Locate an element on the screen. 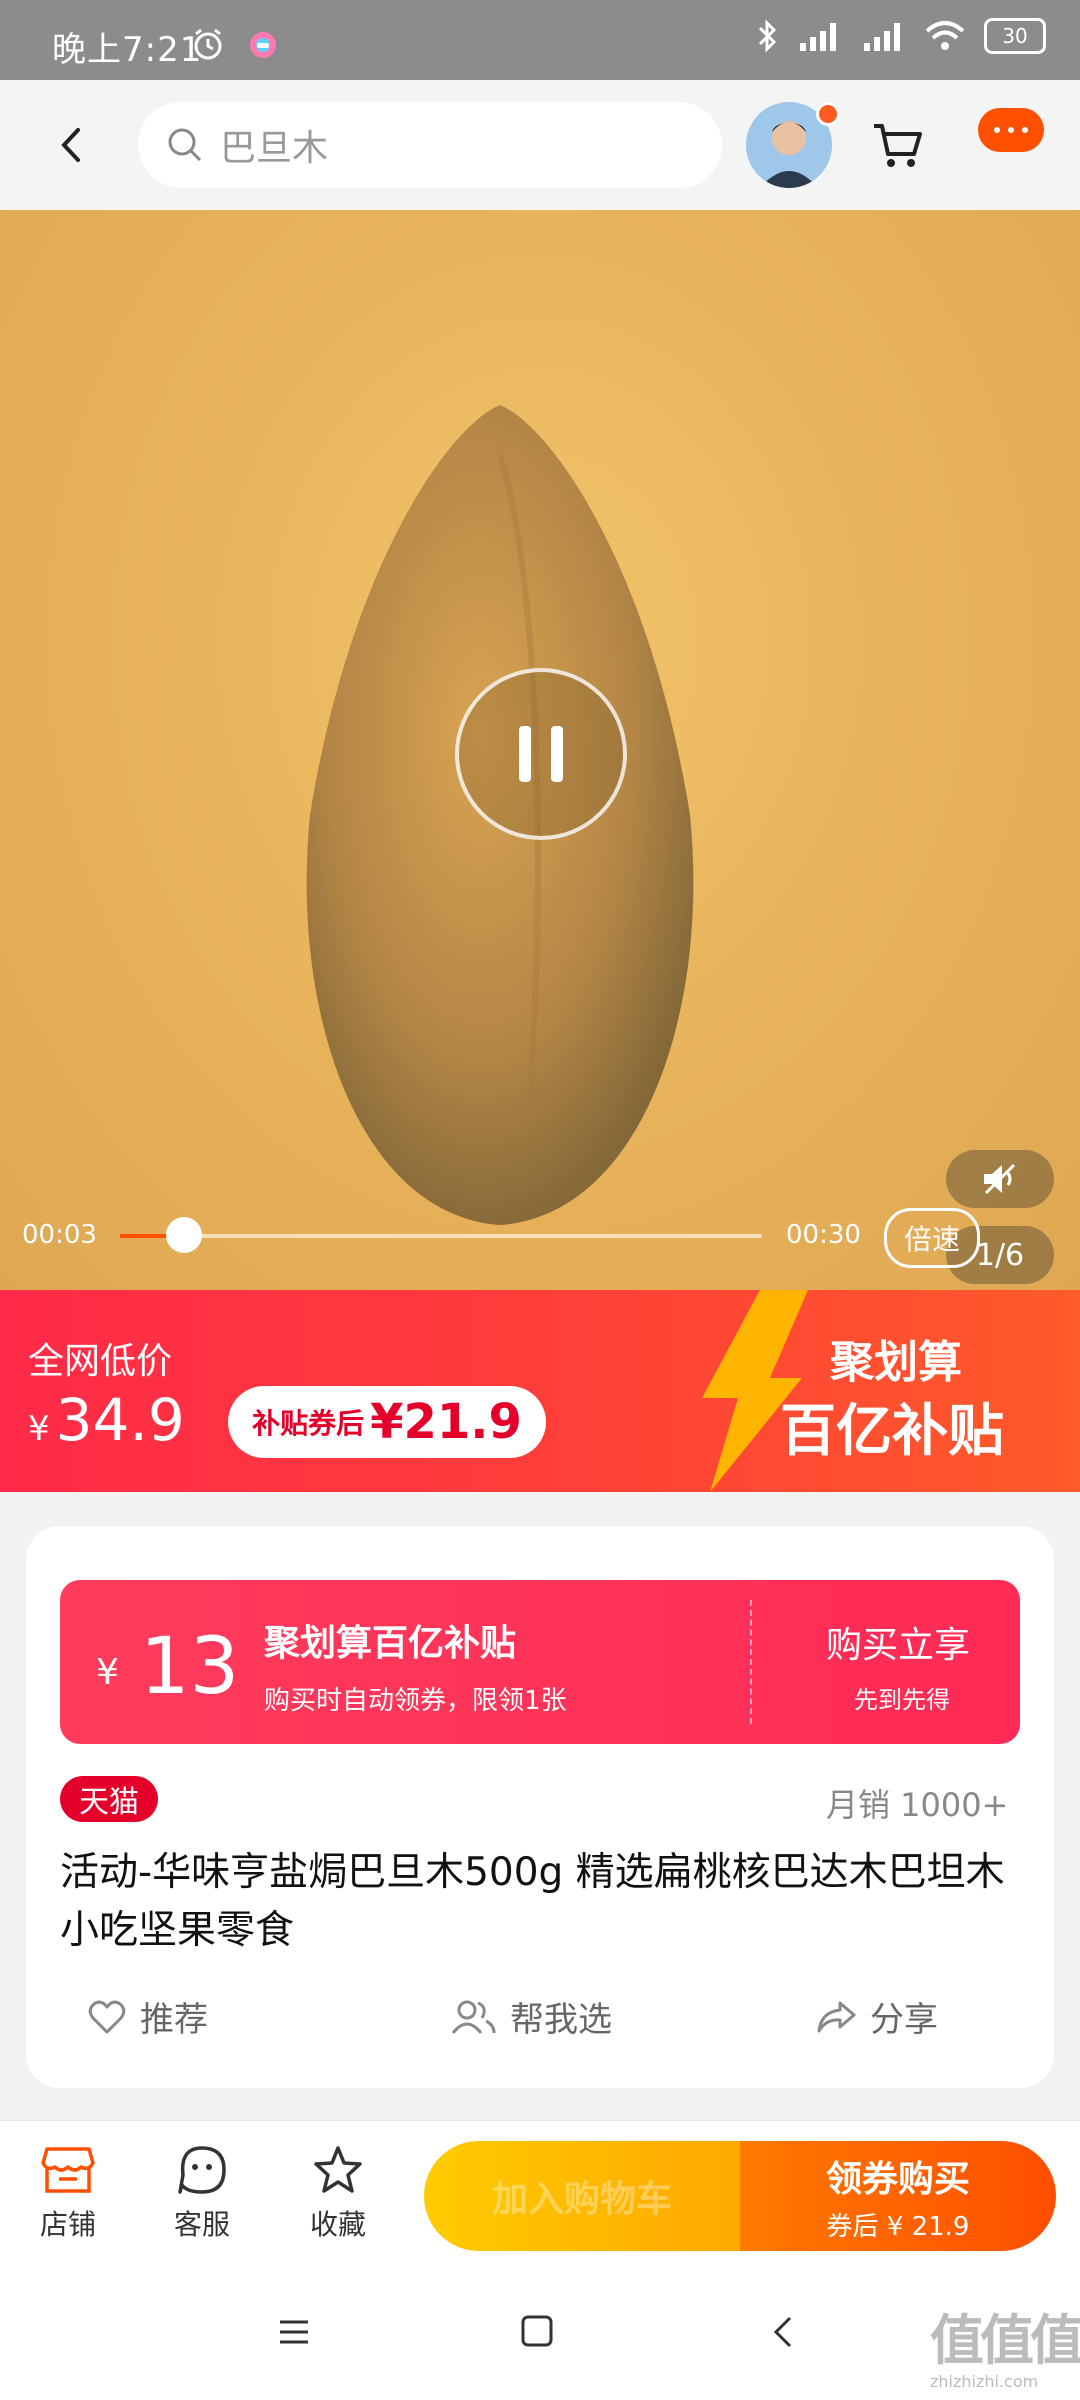  video-current-time: 00:03 is located at coordinates (59, 1235).